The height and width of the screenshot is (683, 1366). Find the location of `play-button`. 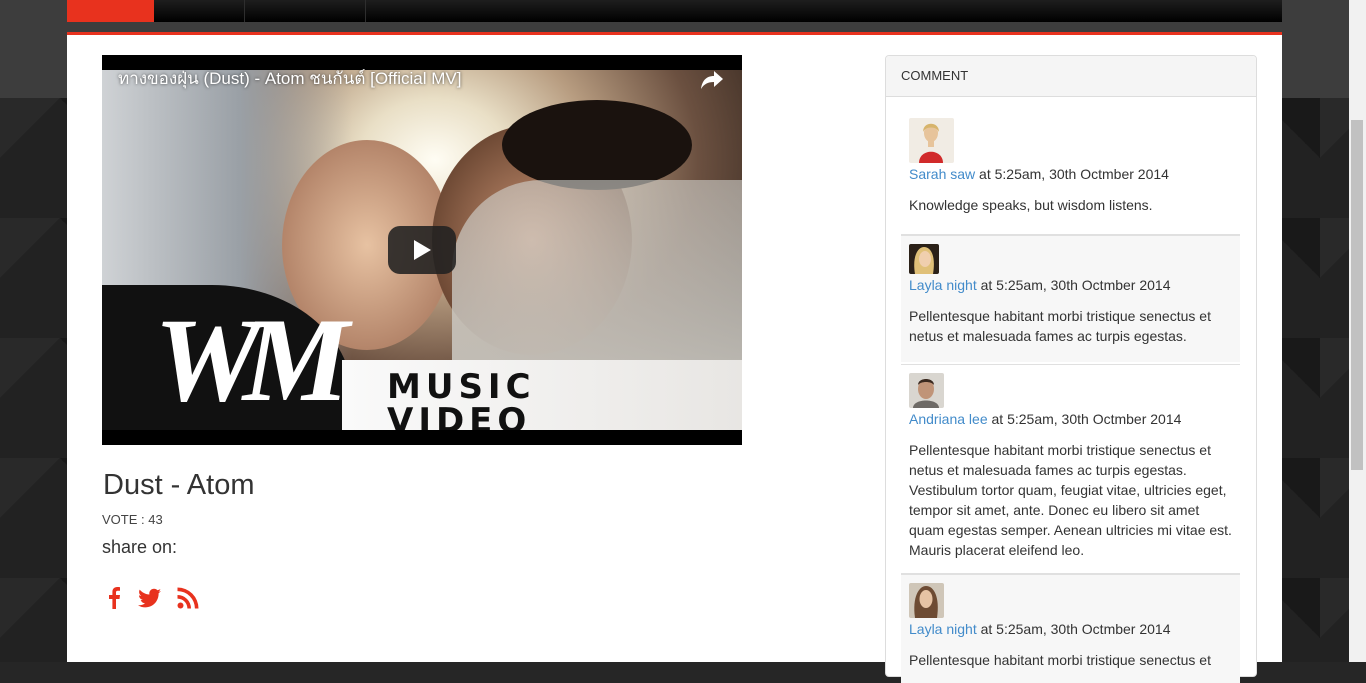

play-button is located at coordinates (422, 250).